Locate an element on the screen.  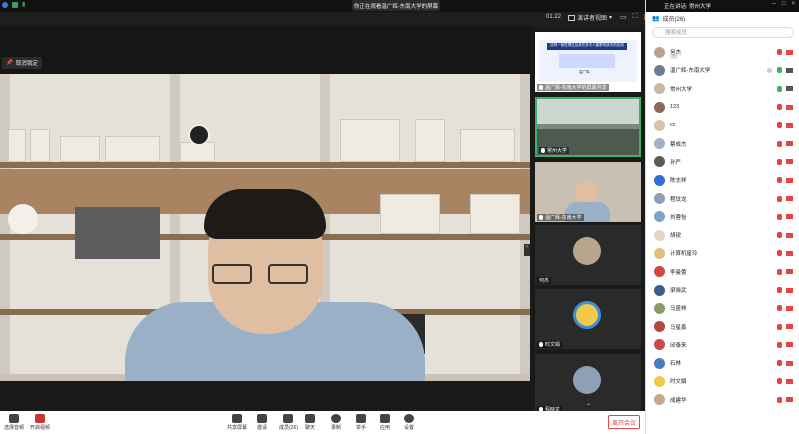
thumbnail-member: 时文娟 is located at coordinates (588, 319).